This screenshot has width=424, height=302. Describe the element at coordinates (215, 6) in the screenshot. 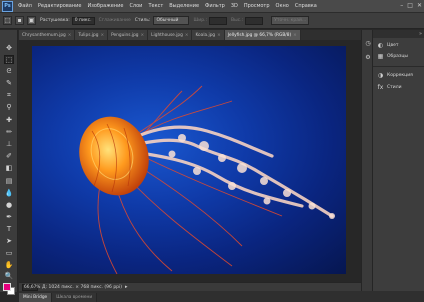

I see `menu-filter: Фильтр` at that location.